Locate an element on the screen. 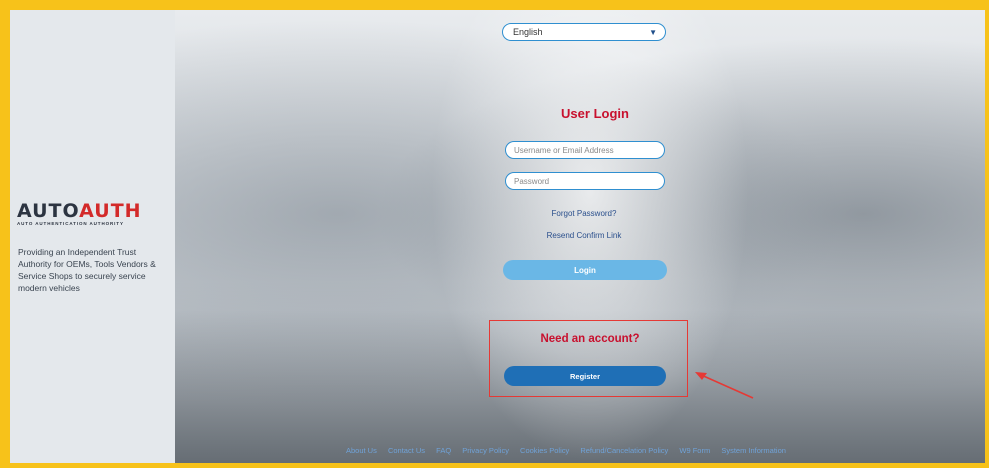  login-button: Login is located at coordinates (585, 270).